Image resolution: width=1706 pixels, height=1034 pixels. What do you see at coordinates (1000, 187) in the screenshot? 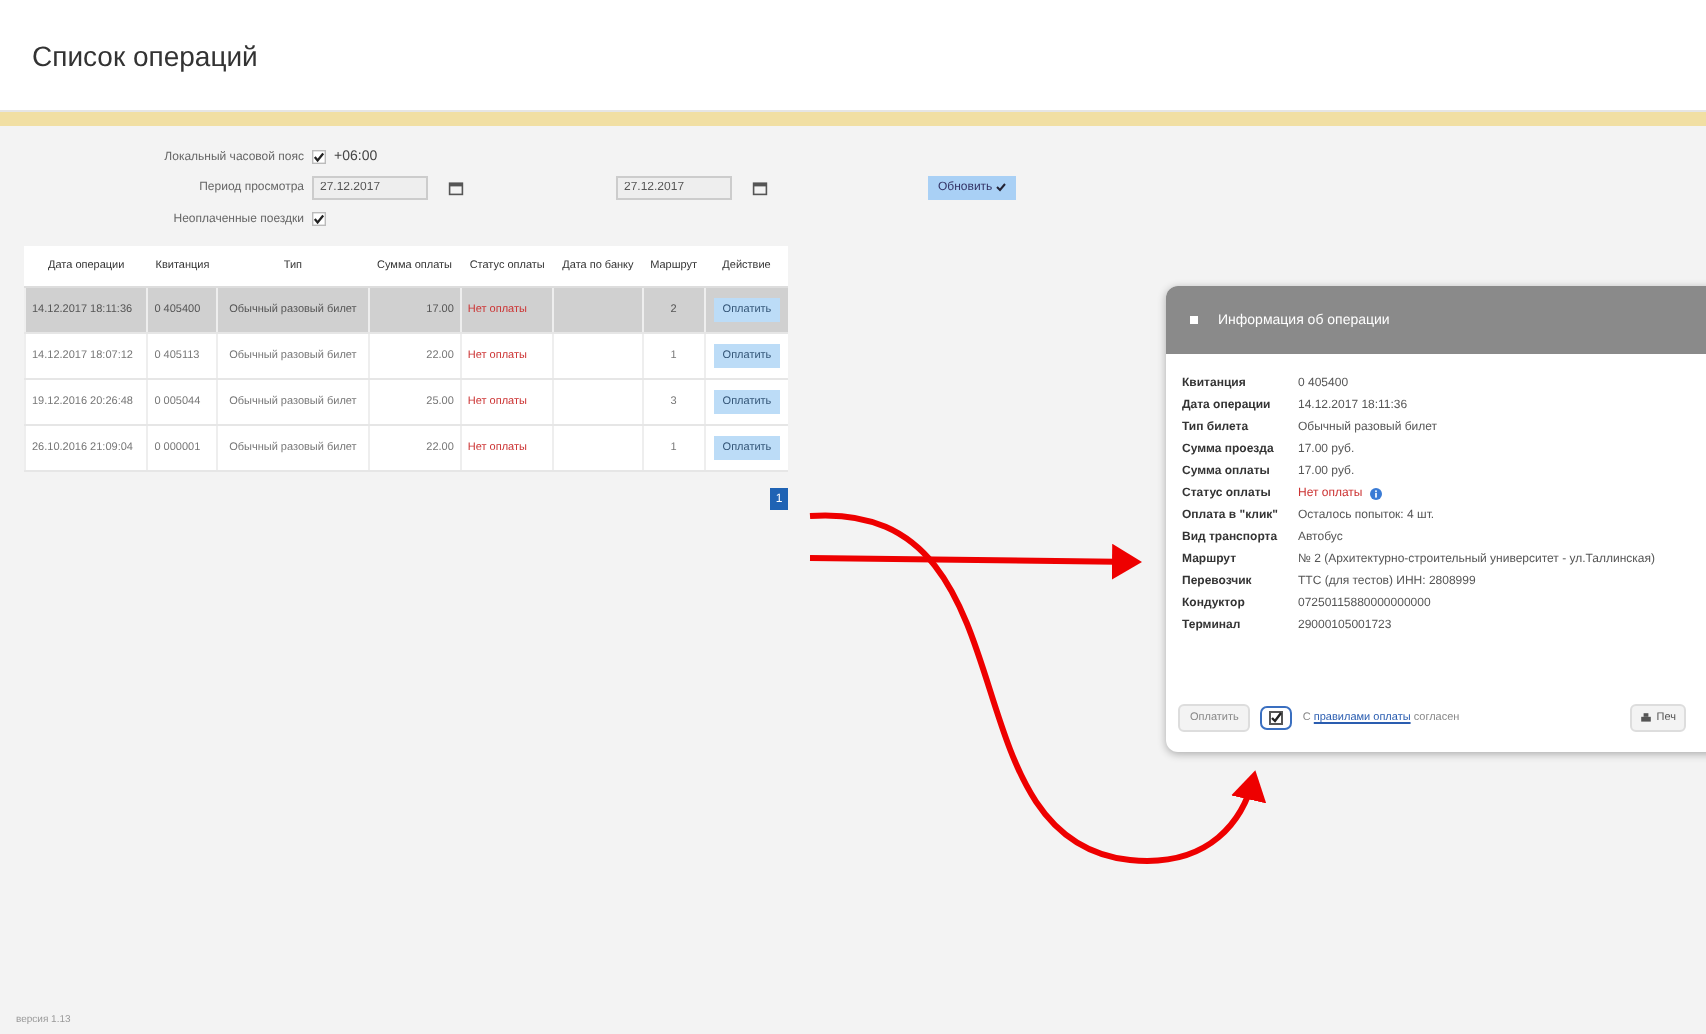
I see `check-icon` at bounding box center [1000, 187].